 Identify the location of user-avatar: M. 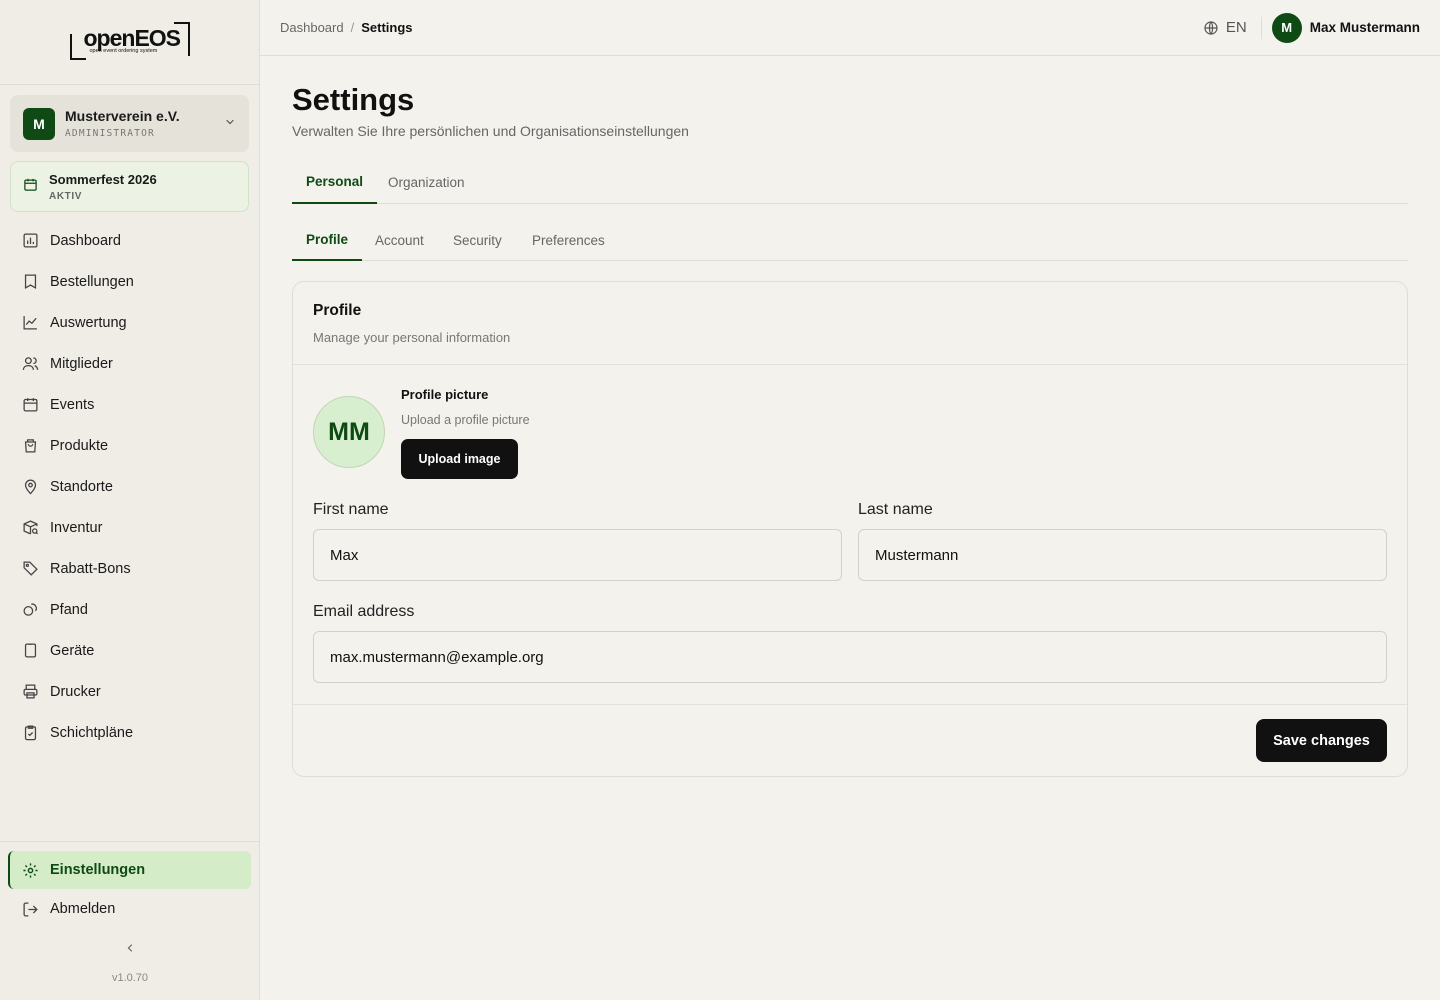
(1286, 27).